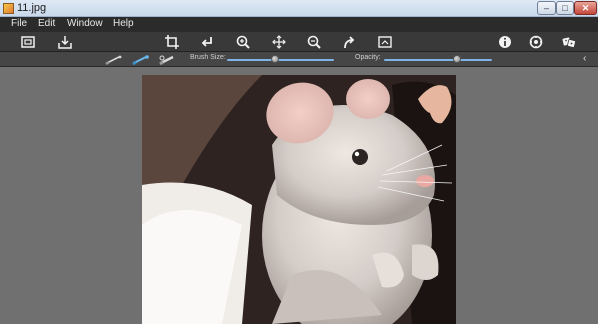 The height and width of the screenshot is (324, 598). Describe the element at coordinates (279, 42) in the screenshot. I see `move-icon` at that location.